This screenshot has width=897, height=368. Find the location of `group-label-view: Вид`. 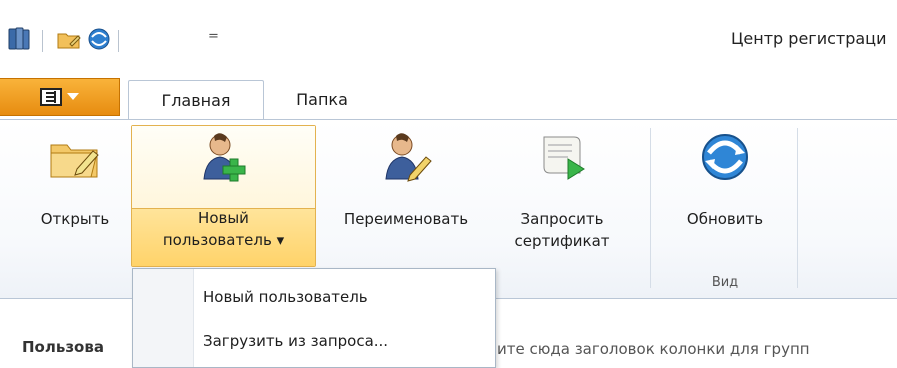

group-label-view: Вид is located at coordinates (725, 282).